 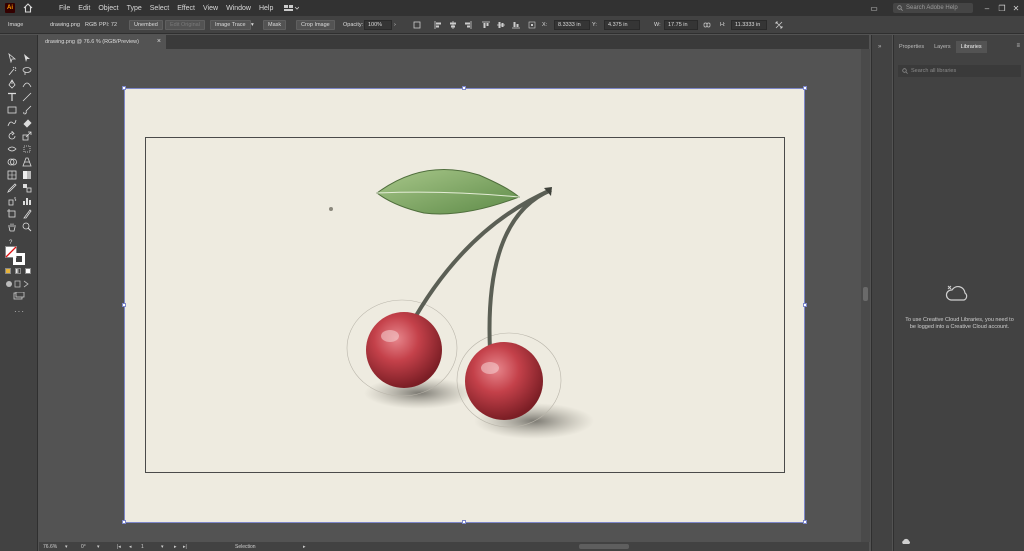 What do you see at coordinates (468, 25) in the screenshot?
I see `align-right-icon` at bounding box center [468, 25].